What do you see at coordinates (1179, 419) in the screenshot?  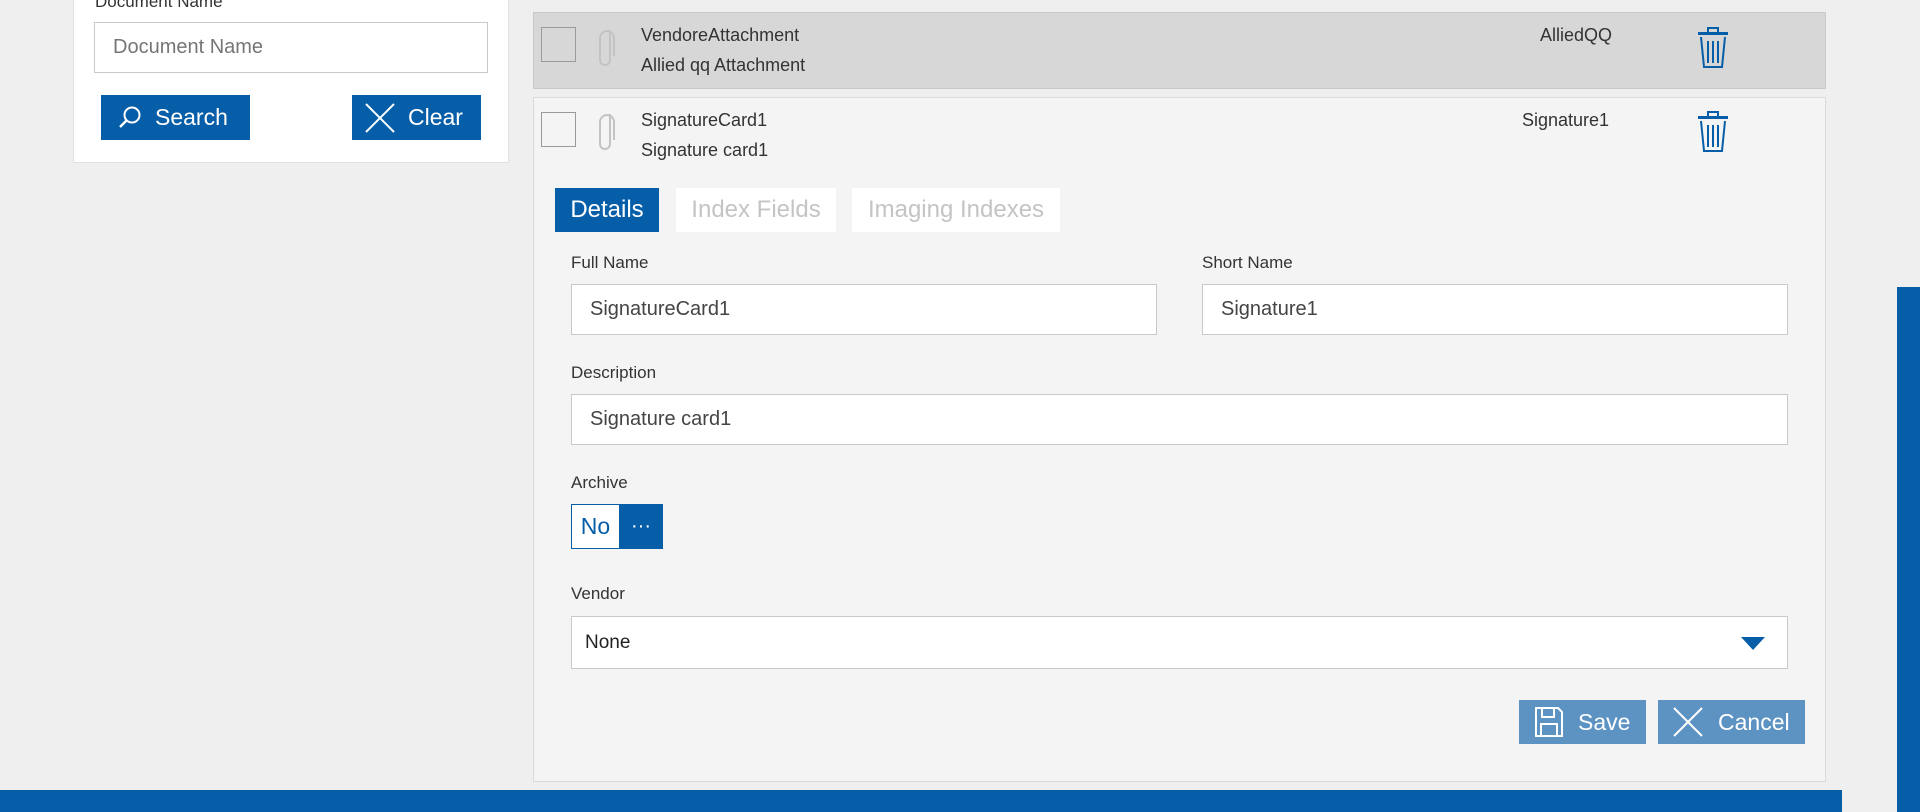 I see `description-field: Signature card1` at bounding box center [1179, 419].